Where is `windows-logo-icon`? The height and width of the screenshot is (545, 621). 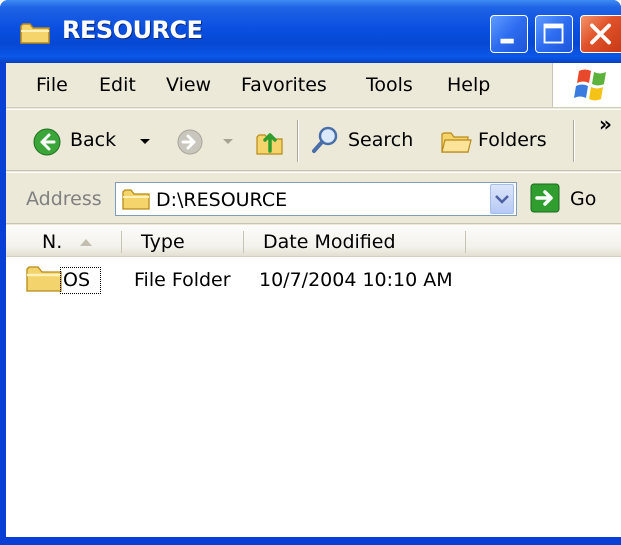 windows-logo-icon is located at coordinates (590, 85).